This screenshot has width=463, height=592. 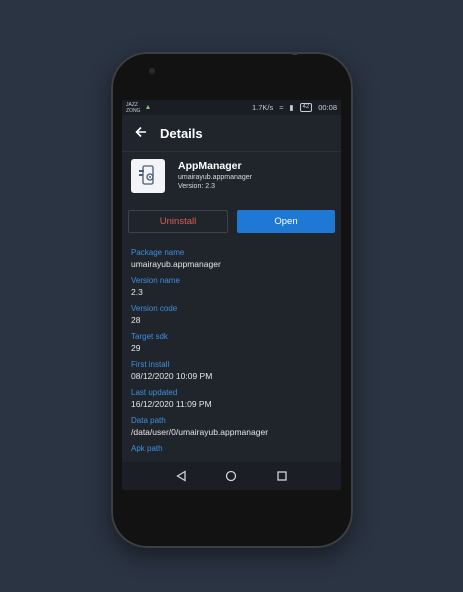 I want to click on app-package: umairayub.appmanager, so click(x=215, y=177).